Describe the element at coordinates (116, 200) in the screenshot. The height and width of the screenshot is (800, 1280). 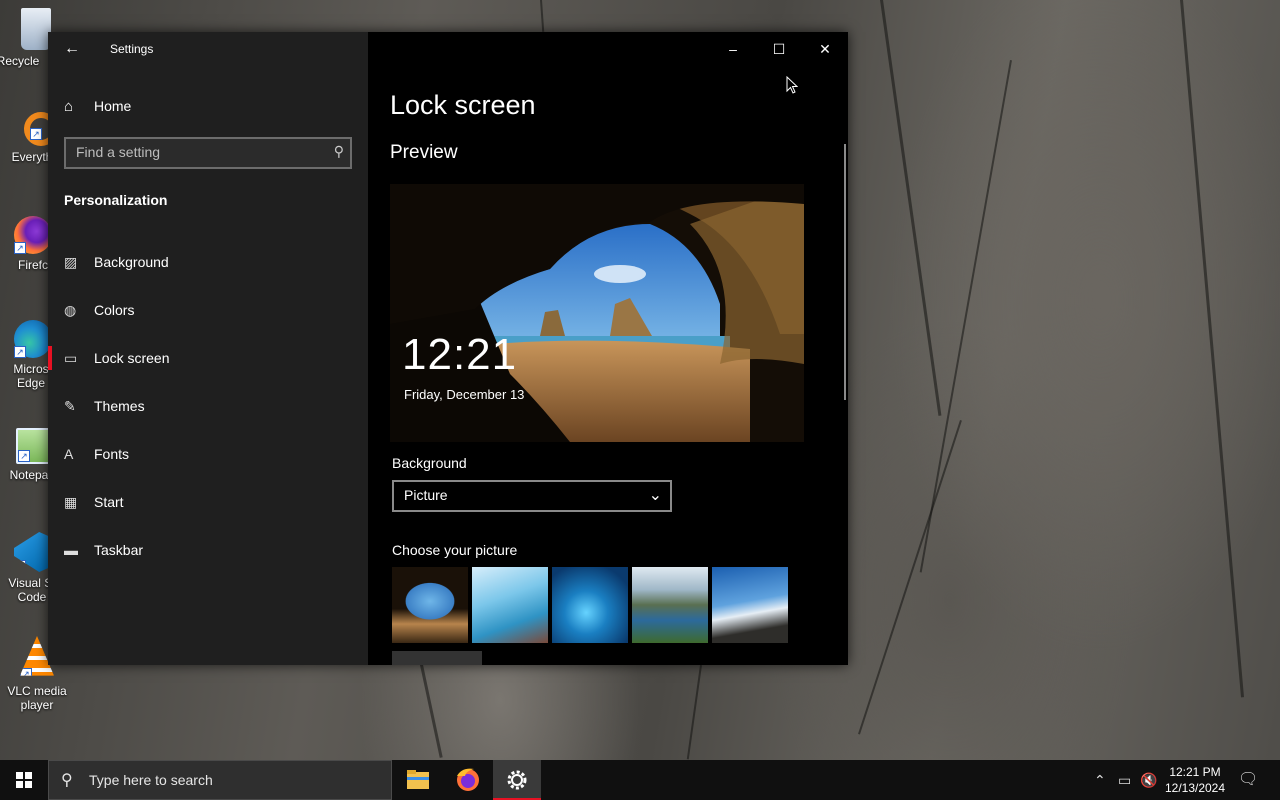
I see `section-title: Personalization` at that location.